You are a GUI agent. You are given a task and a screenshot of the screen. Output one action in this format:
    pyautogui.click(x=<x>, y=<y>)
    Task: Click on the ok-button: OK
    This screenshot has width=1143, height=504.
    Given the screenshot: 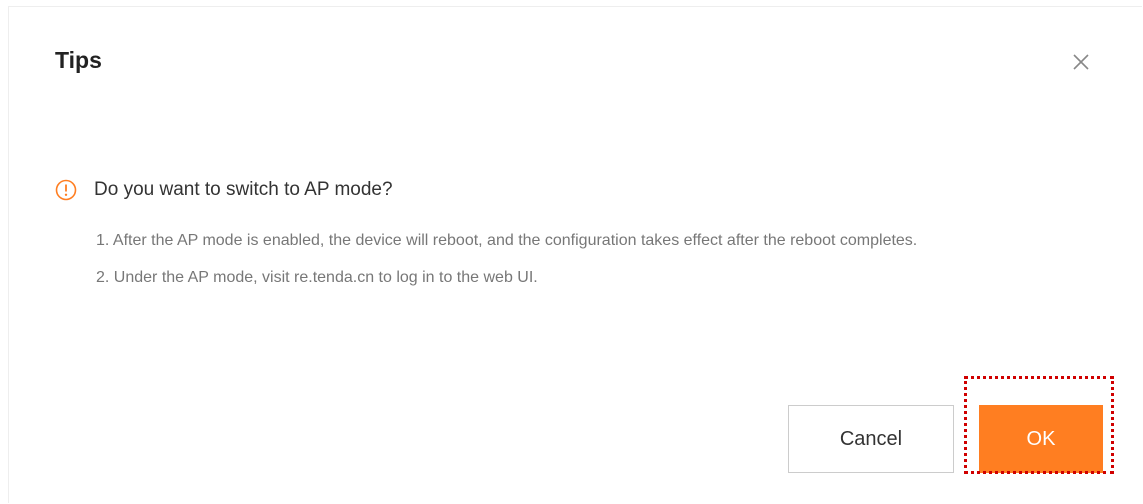 What is the action you would take?
    pyautogui.click(x=1041, y=439)
    